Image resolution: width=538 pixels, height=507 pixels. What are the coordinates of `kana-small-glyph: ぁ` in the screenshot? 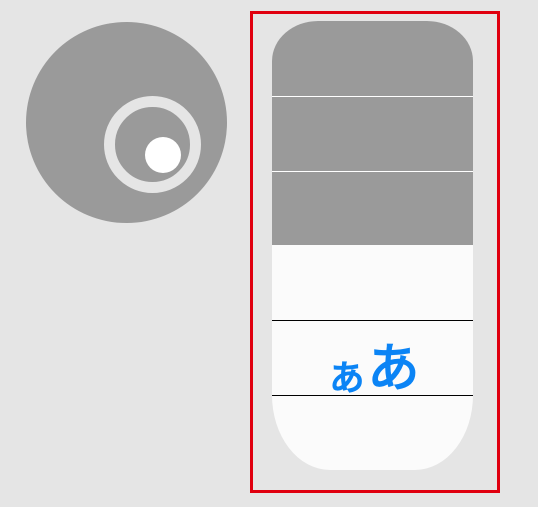 It's located at (346, 375).